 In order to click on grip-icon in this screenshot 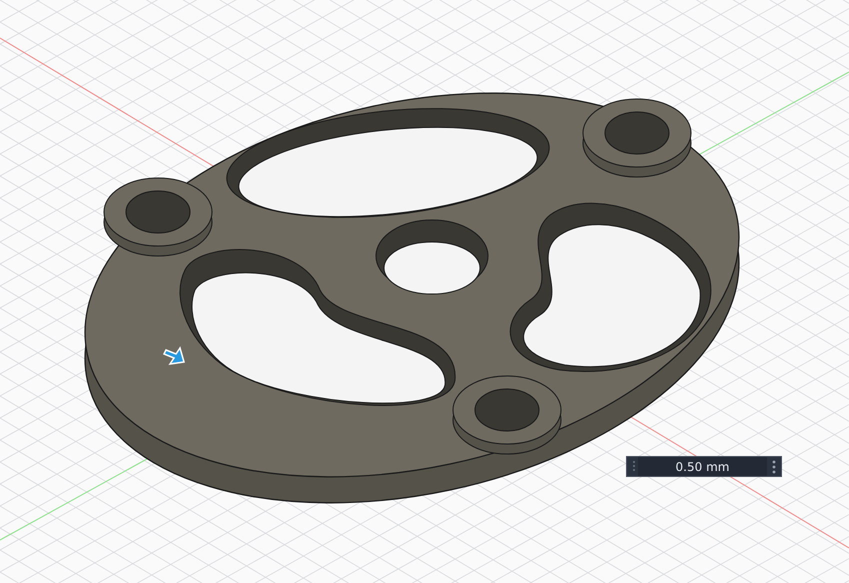, I will do `click(634, 467)`.